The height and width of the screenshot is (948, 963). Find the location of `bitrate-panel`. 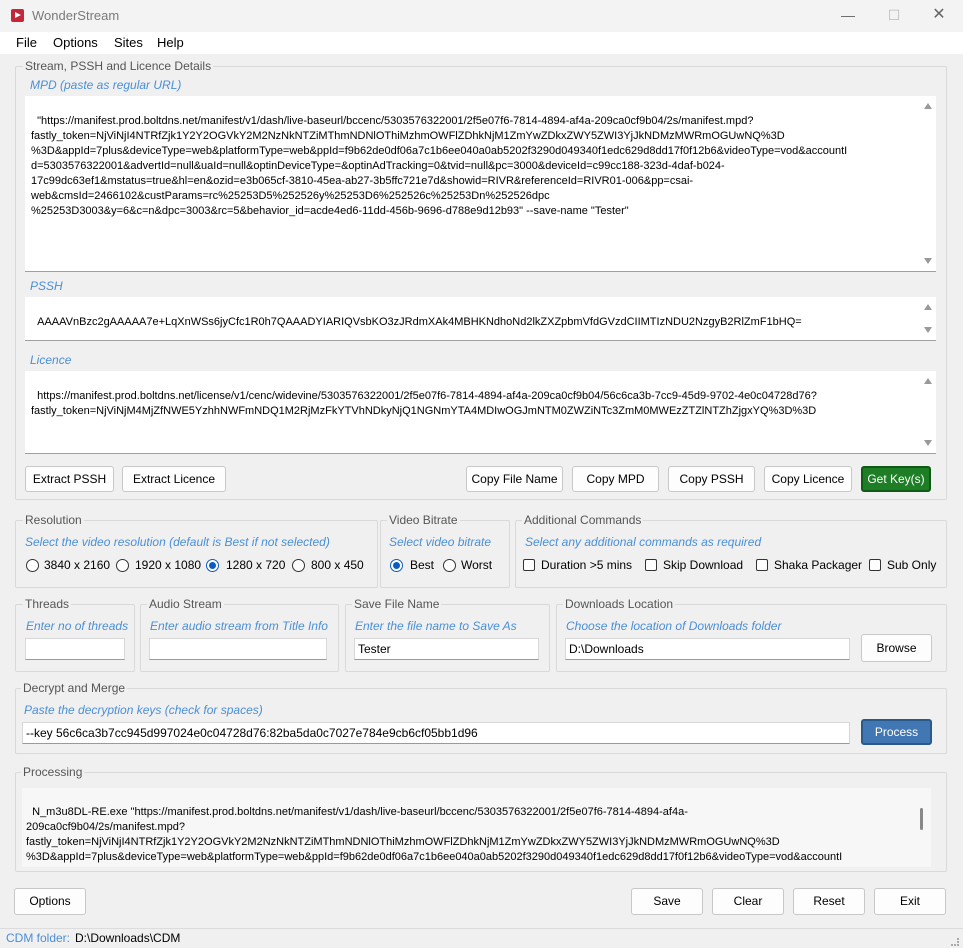

bitrate-panel is located at coordinates (445, 554).